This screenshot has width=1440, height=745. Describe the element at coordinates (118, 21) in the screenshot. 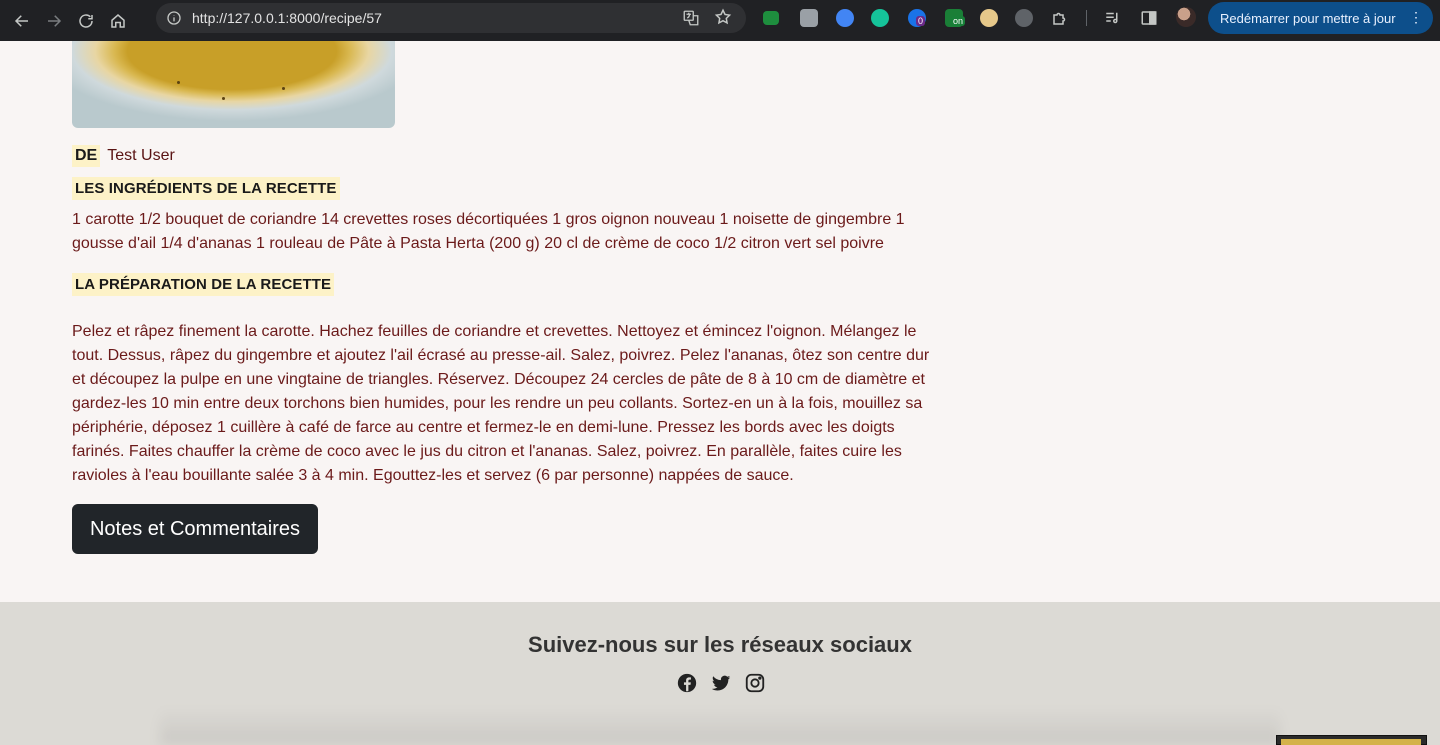

I see `home-icon` at that location.